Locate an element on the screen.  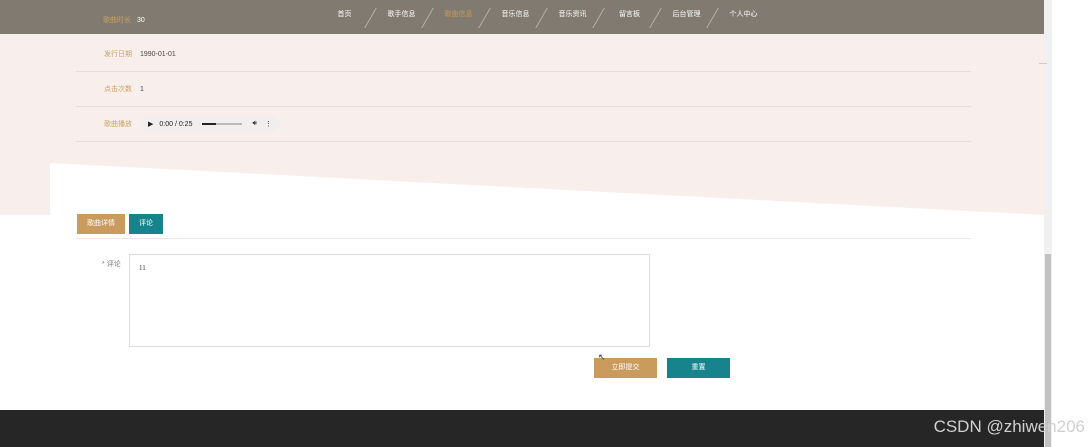
song-duration-value: 30 is located at coordinates (141, 20).